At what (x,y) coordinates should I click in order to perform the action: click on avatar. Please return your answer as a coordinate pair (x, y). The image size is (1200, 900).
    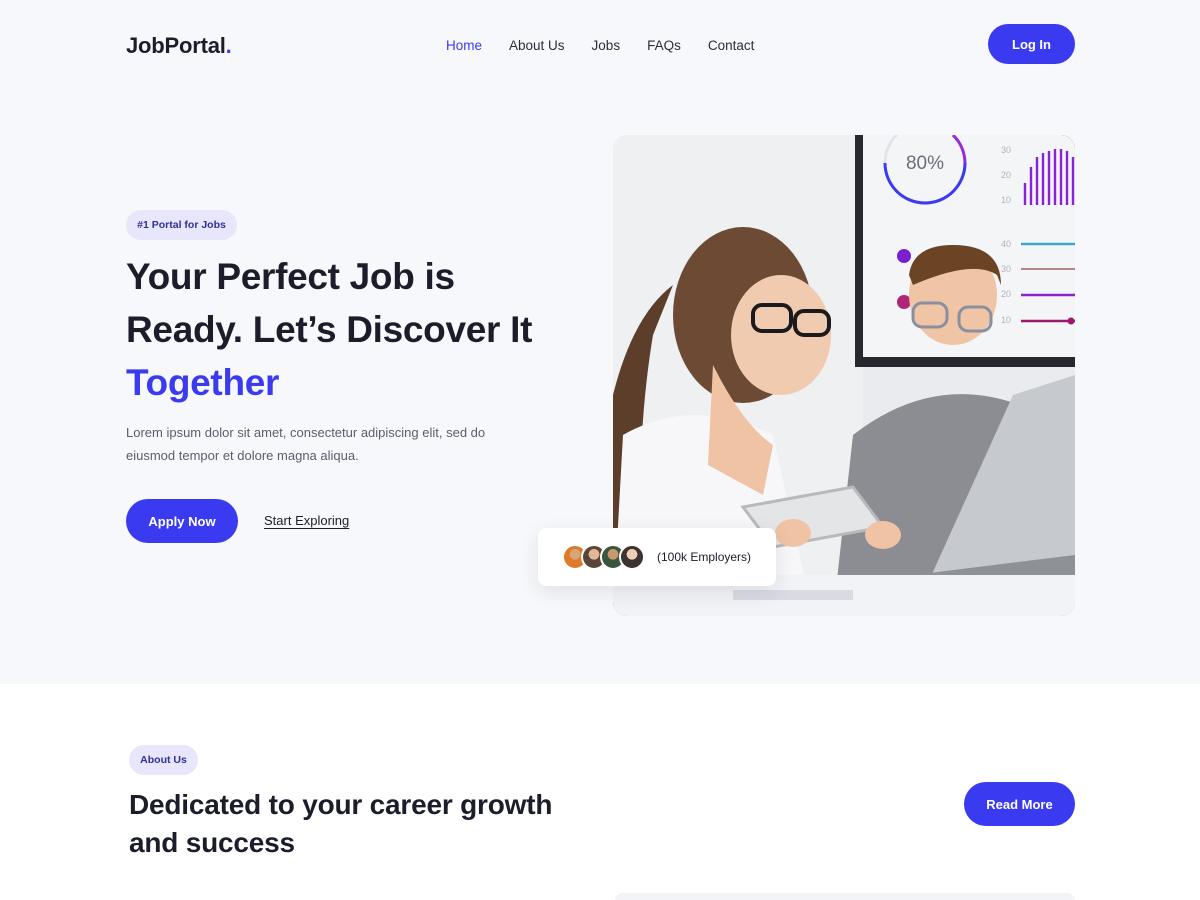
    Looking at the image, I should click on (632, 557).